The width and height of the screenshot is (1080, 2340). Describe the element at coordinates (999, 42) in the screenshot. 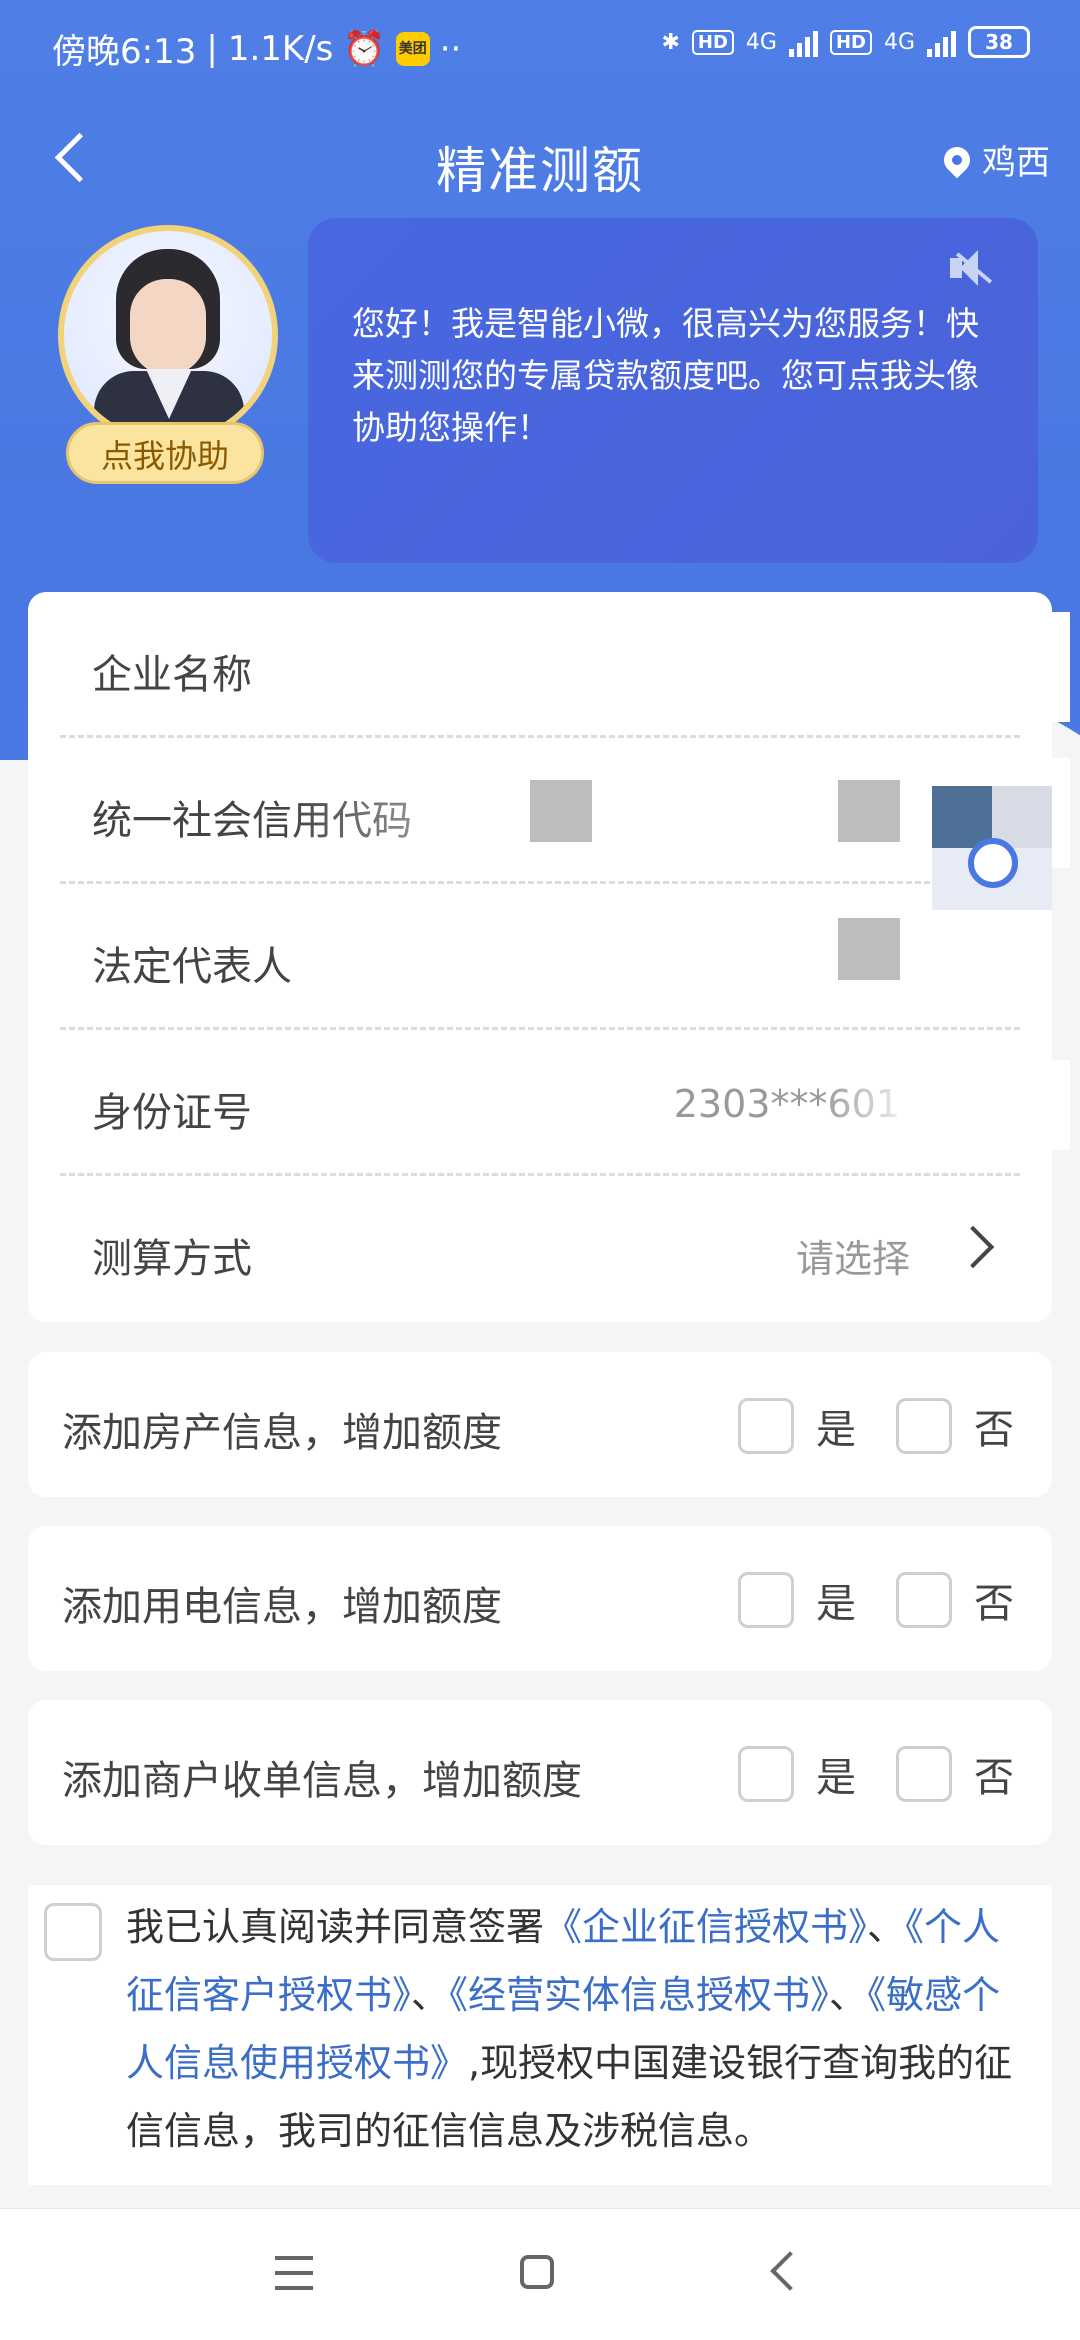

I see `battery-icon: 38` at that location.